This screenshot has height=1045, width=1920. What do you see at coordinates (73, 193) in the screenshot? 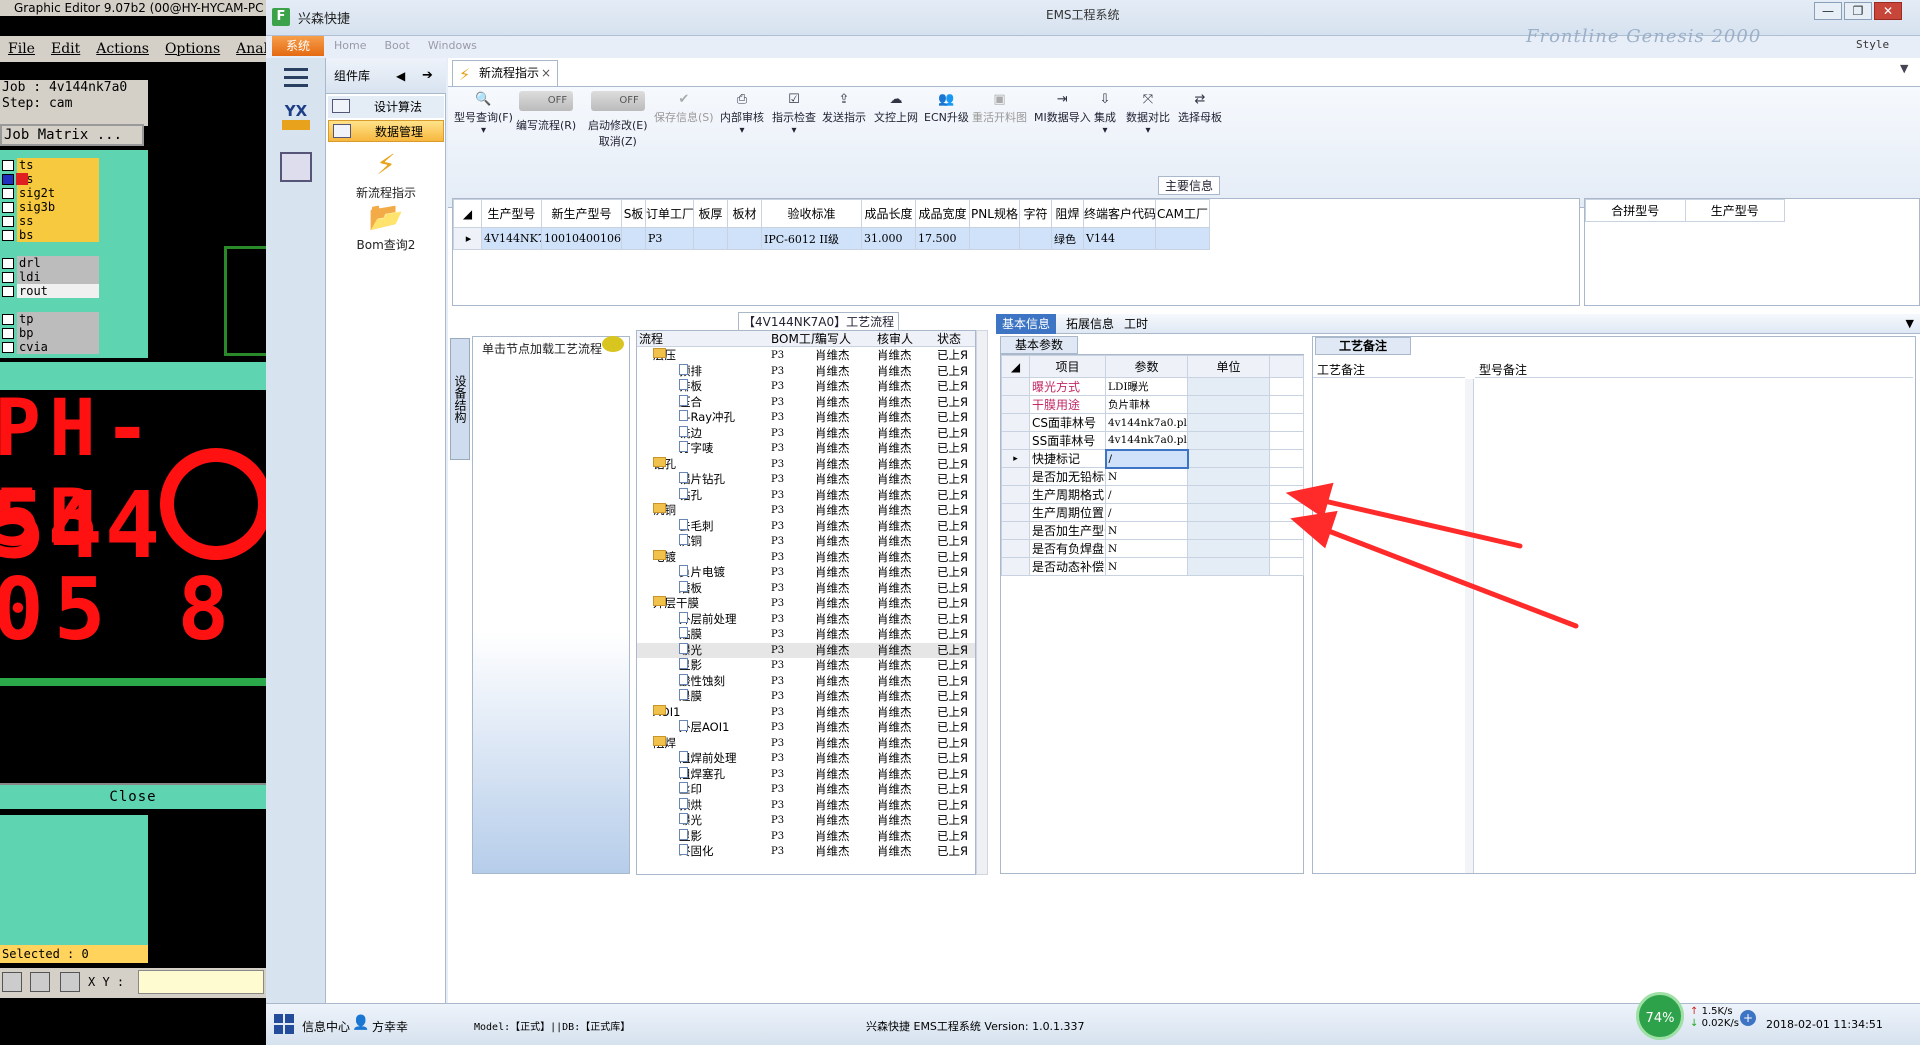
I see `cam-layer-row: sig2t` at bounding box center [73, 193].